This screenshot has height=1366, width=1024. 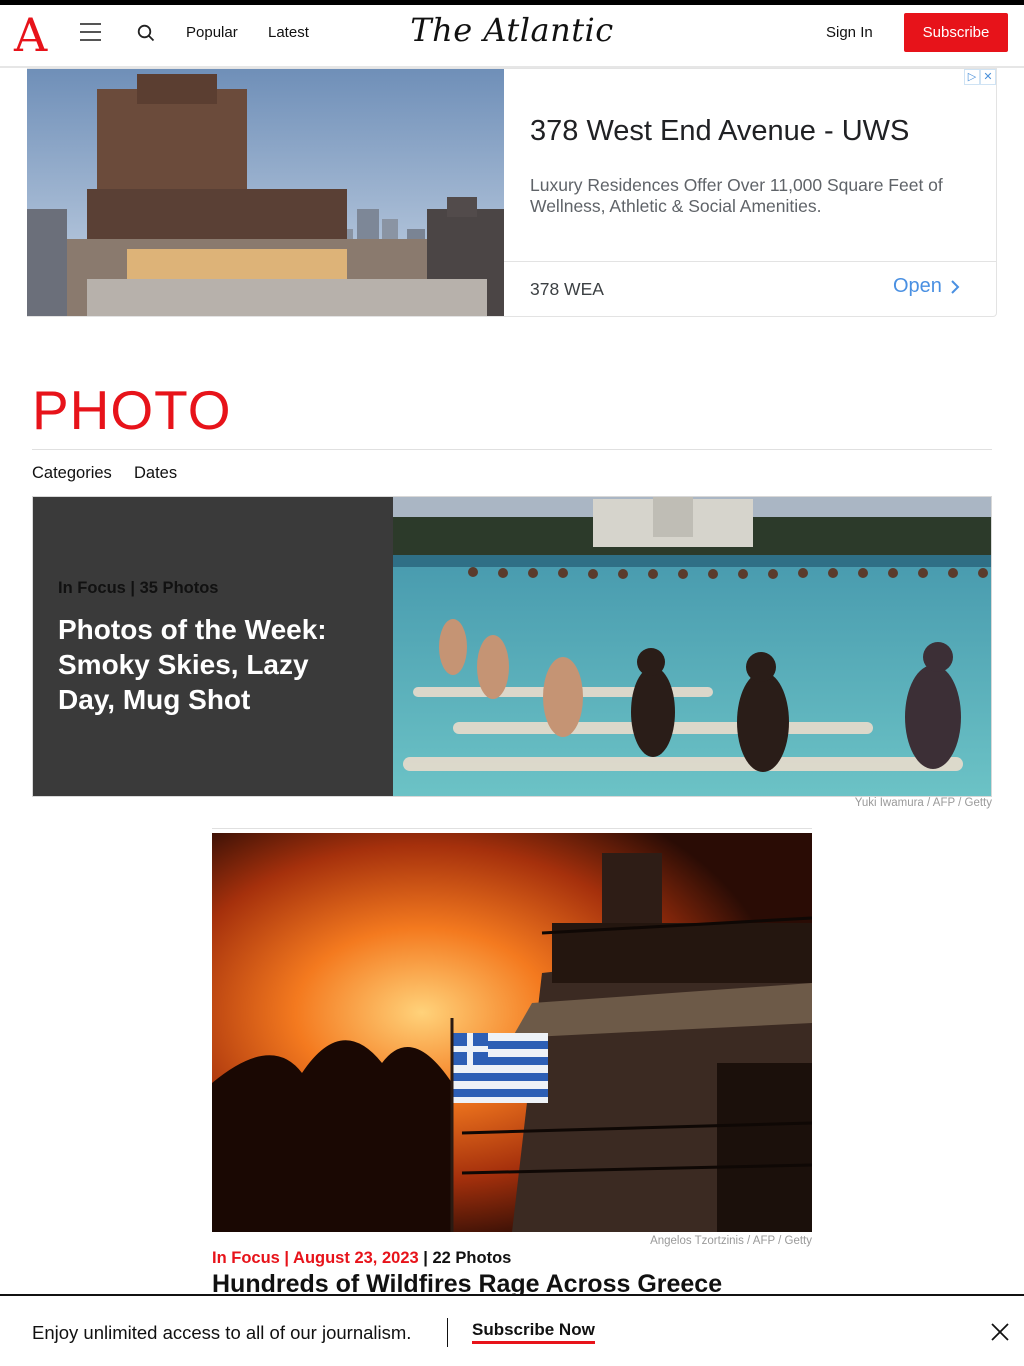 I want to click on ad-title: 378 West End Avenue - UWS, so click(x=719, y=131).